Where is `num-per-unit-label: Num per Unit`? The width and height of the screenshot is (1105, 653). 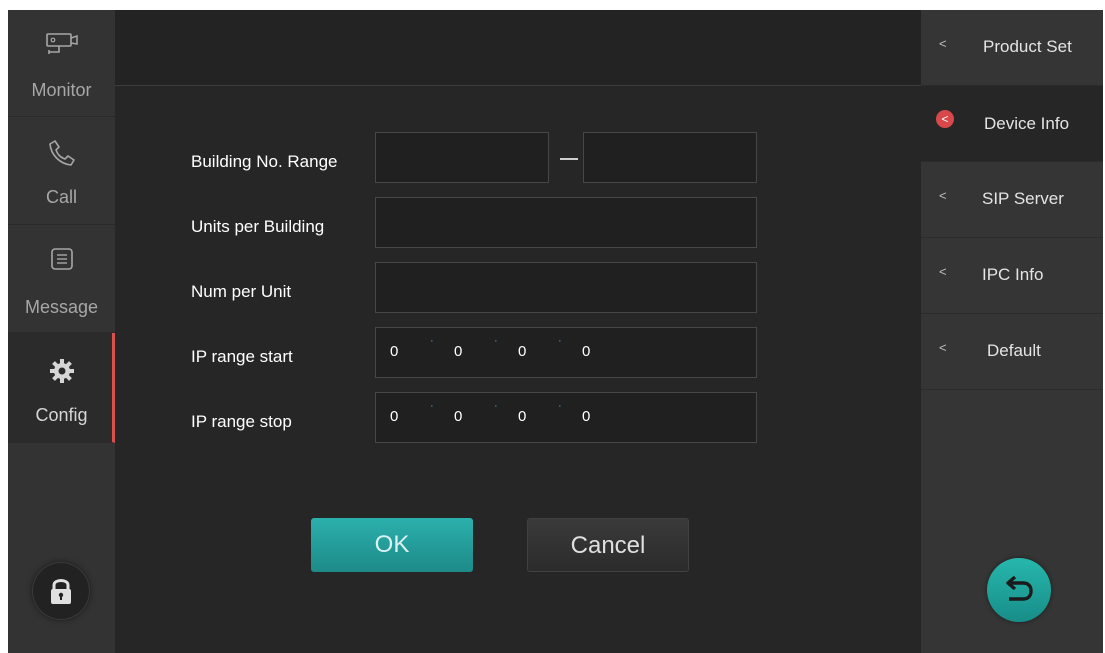 num-per-unit-label: Num per Unit is located at coordinates (241, 291).